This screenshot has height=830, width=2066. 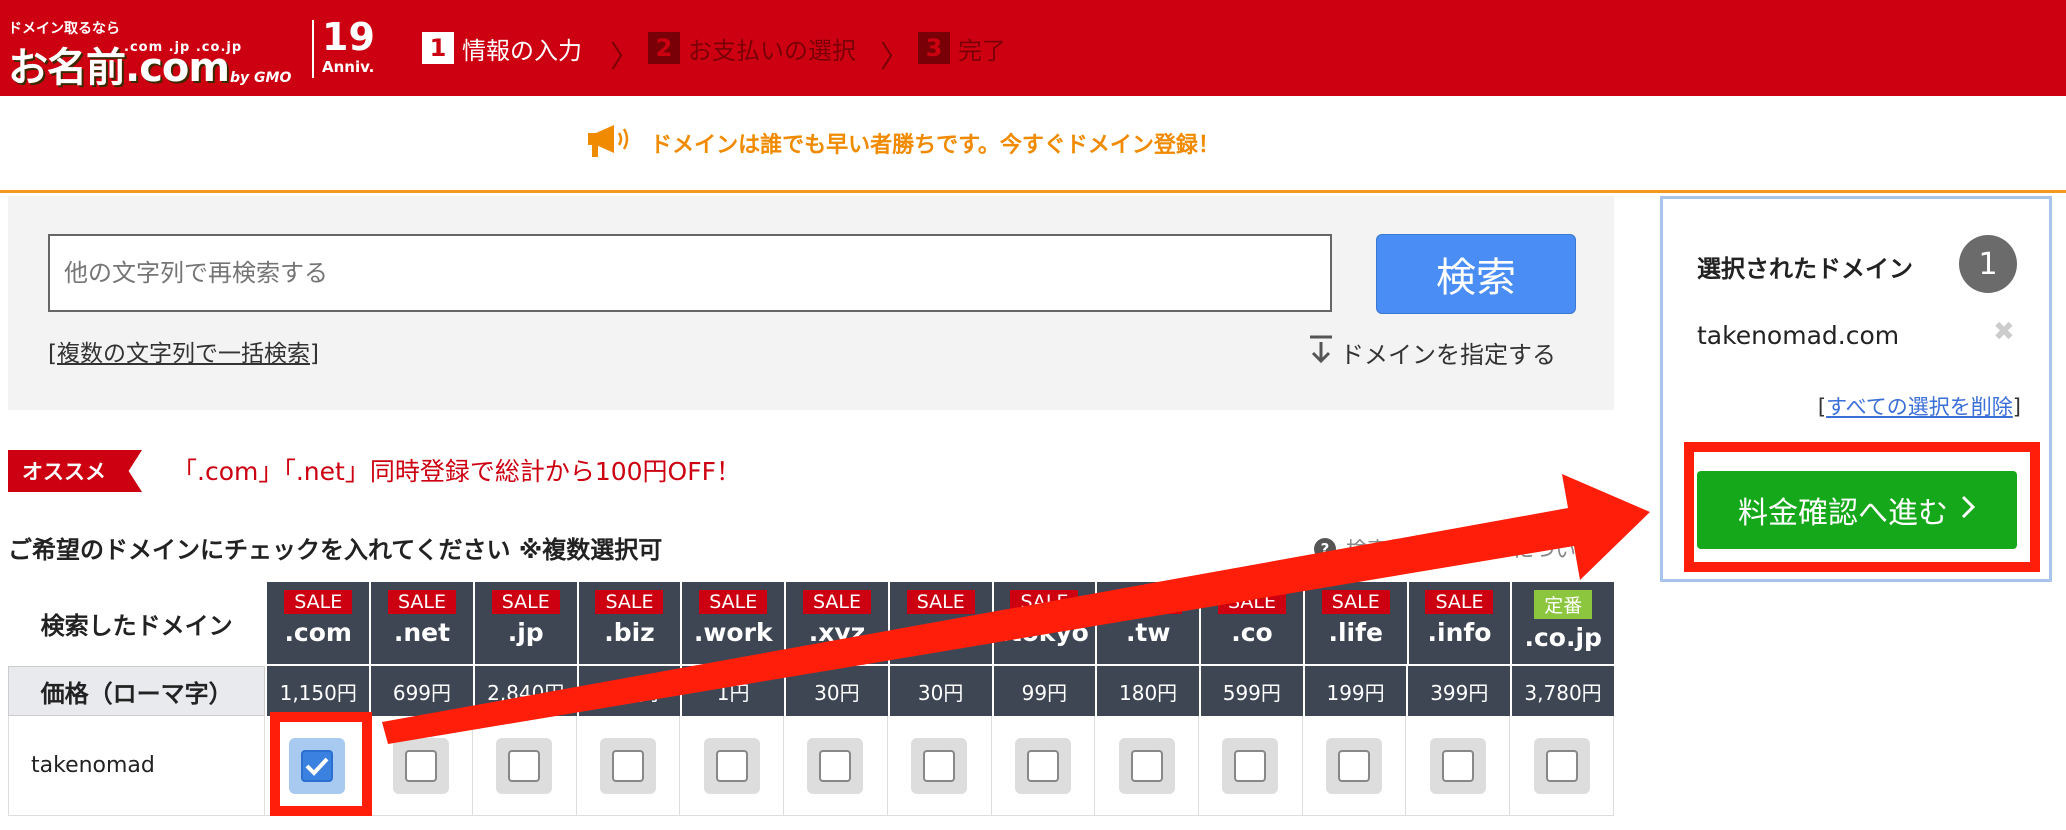 What do you see at coordinates (1042, 765) in the screenshot?
I see `checkbox-tokyo` at bounding box center [1042, 765].